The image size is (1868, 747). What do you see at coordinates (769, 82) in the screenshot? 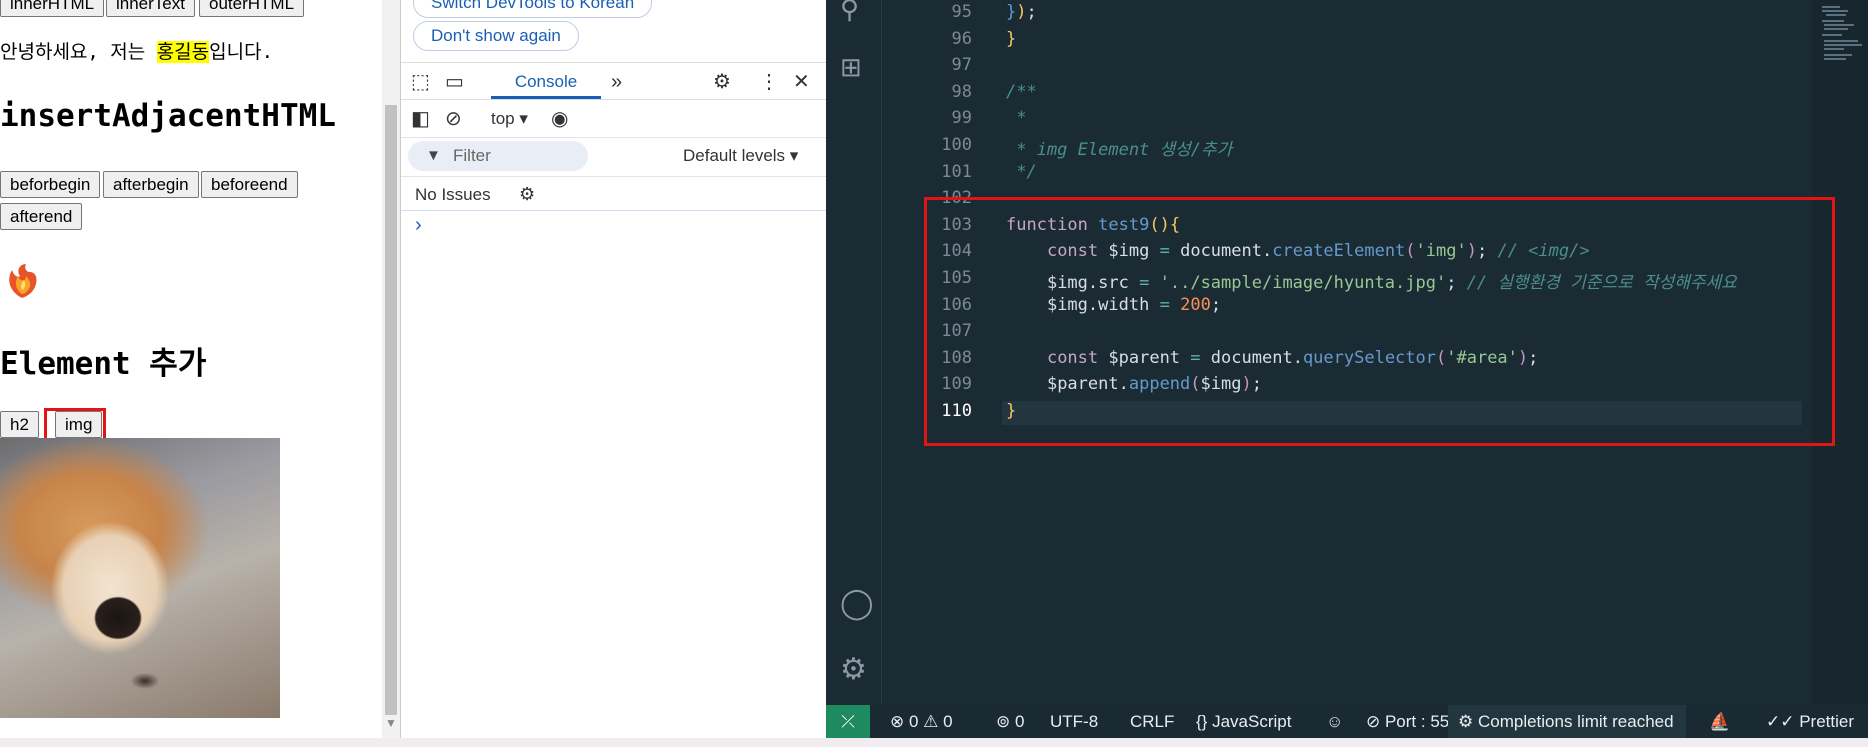
I see `more-options-icon: ⋮` at bounding box center [769, 82].